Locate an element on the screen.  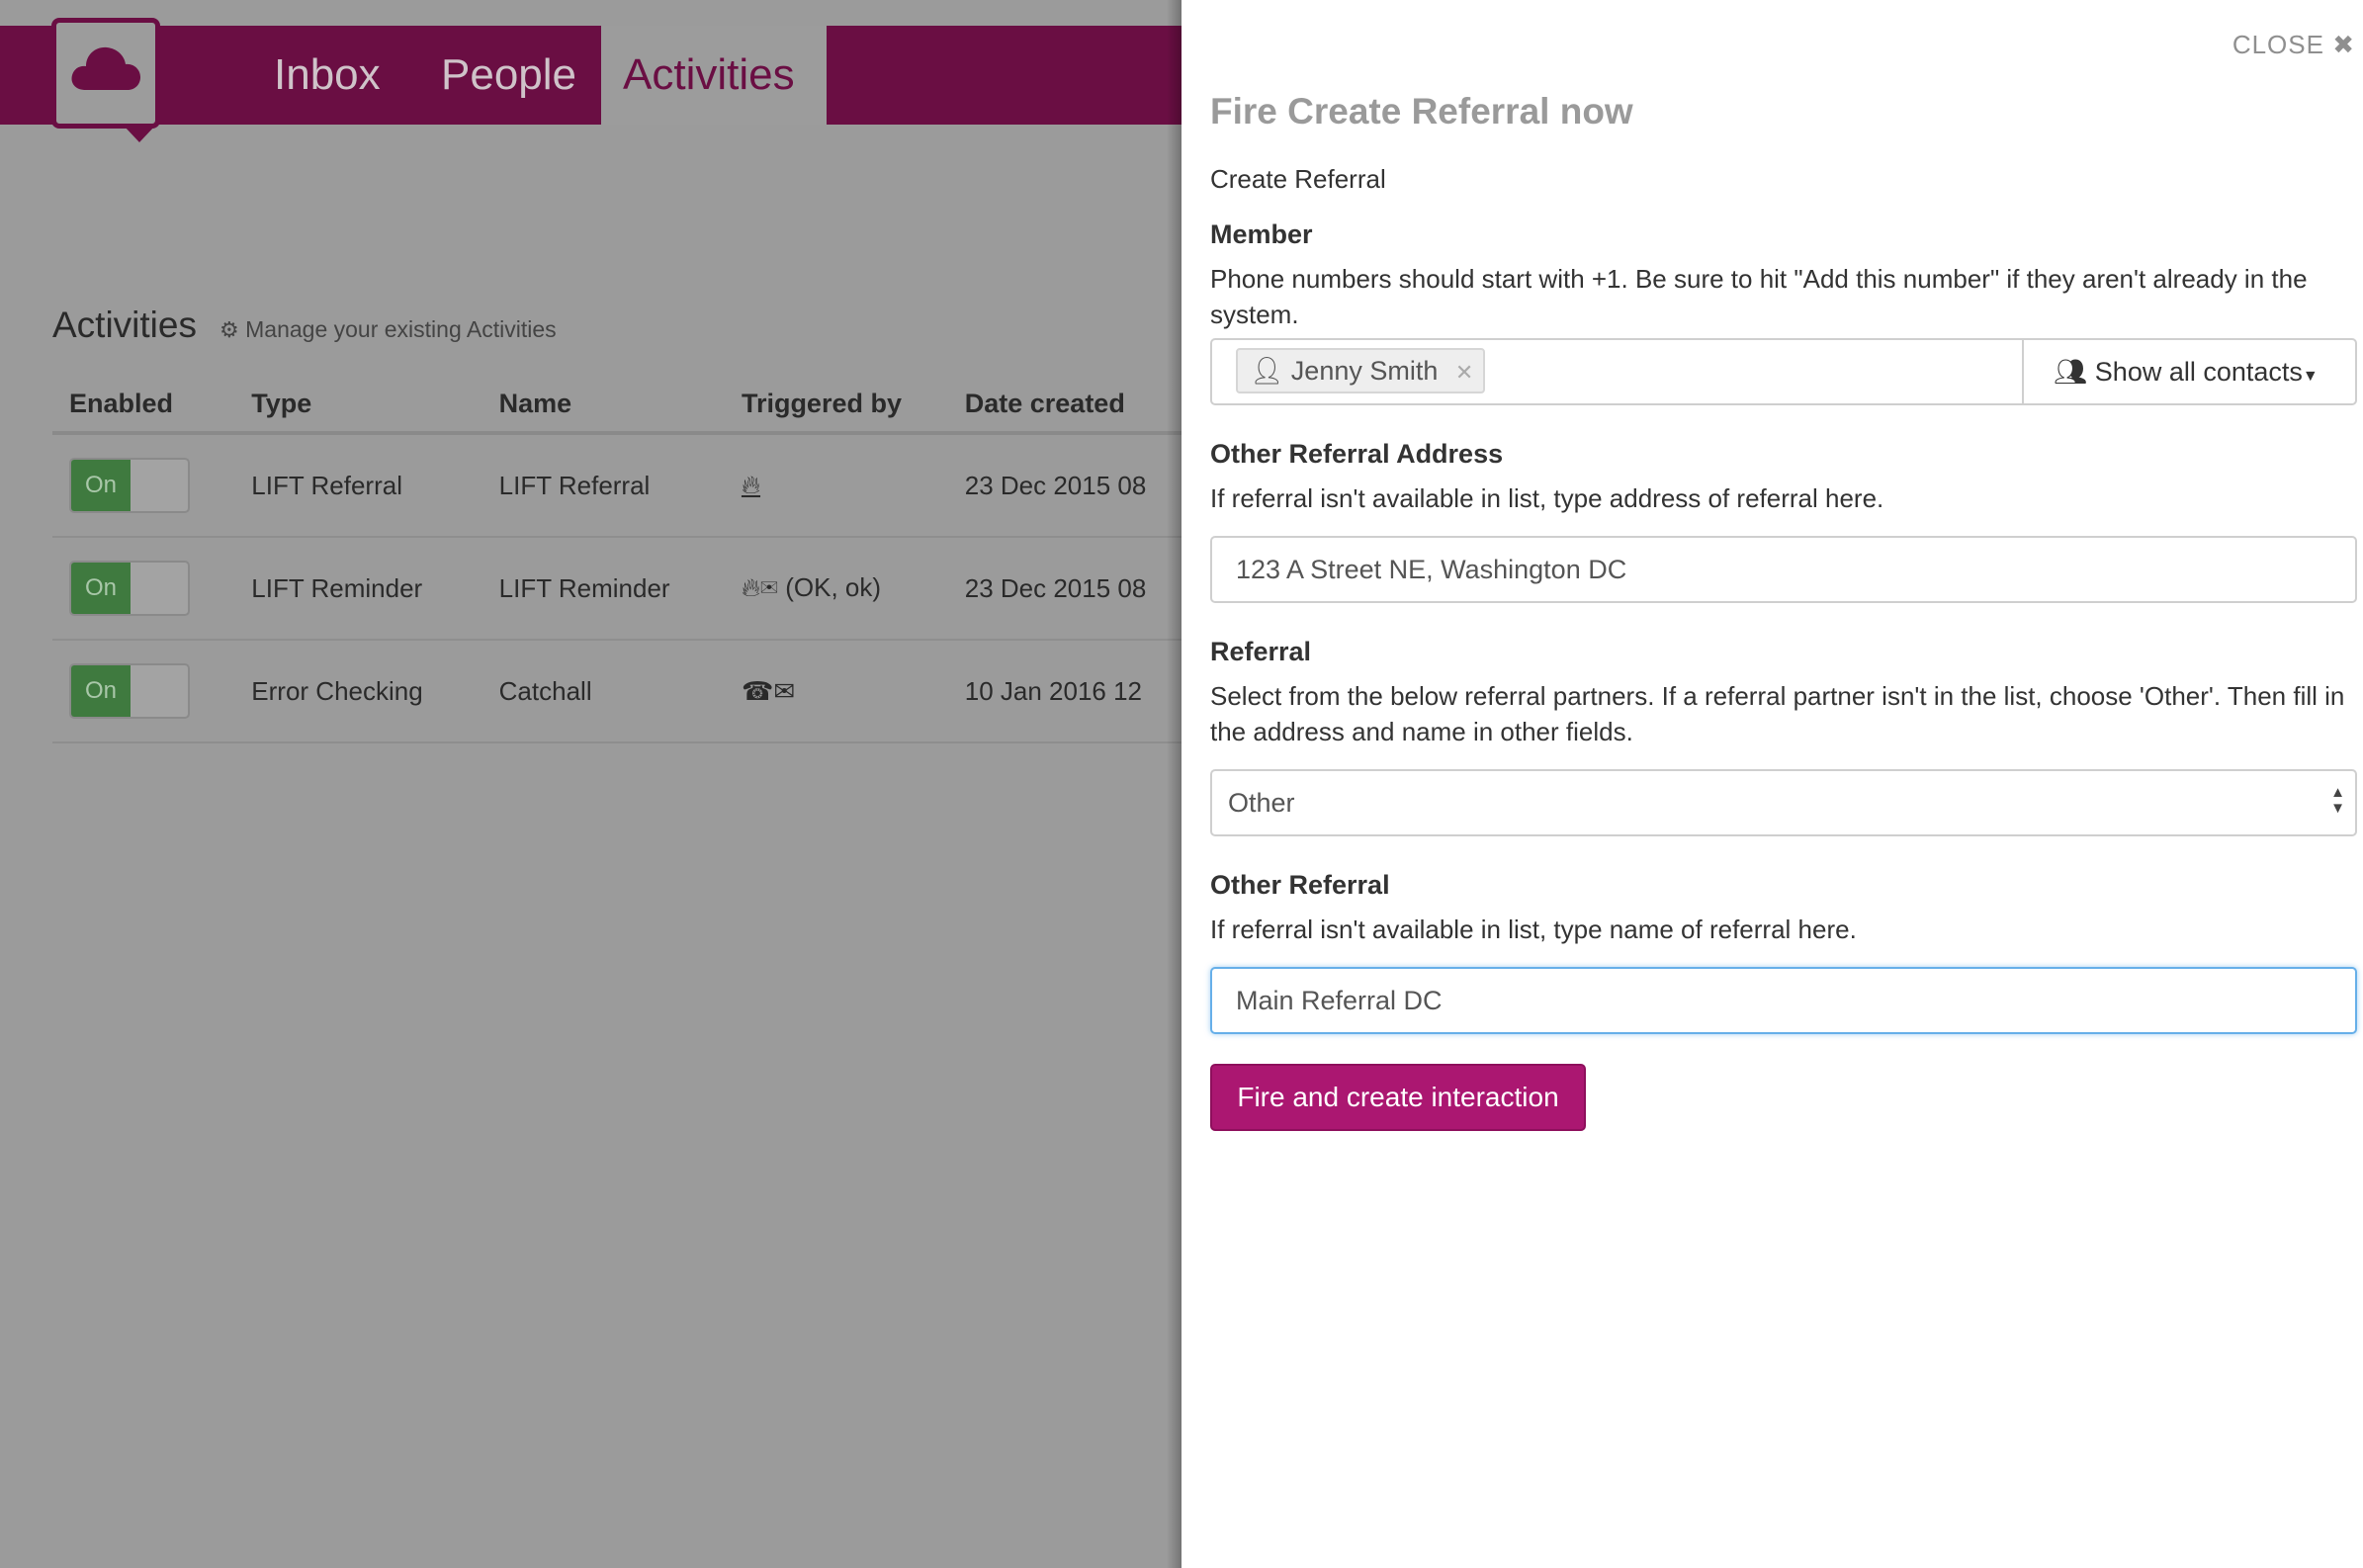
other-address-label: Other Referral Address is located at coordinates (1357, 454).